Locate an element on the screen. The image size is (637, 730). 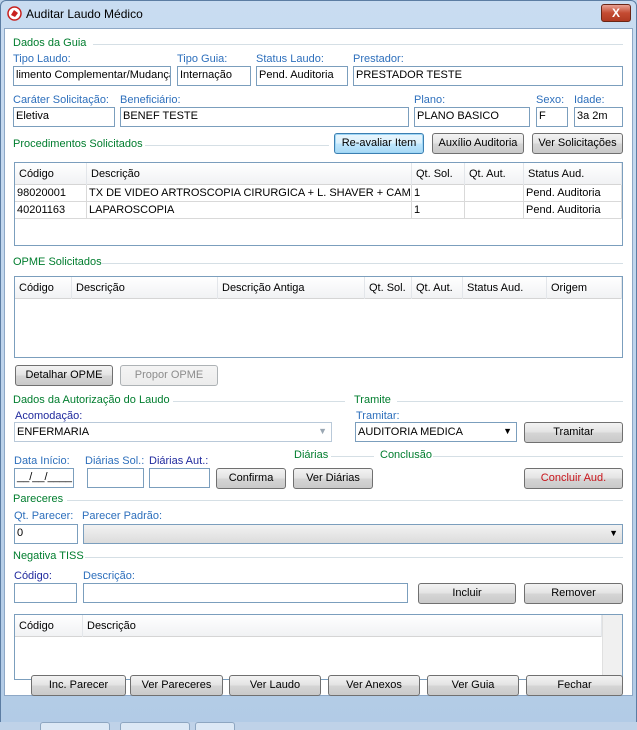
confirma-button: Confirma is located at coordinates (251, 478).